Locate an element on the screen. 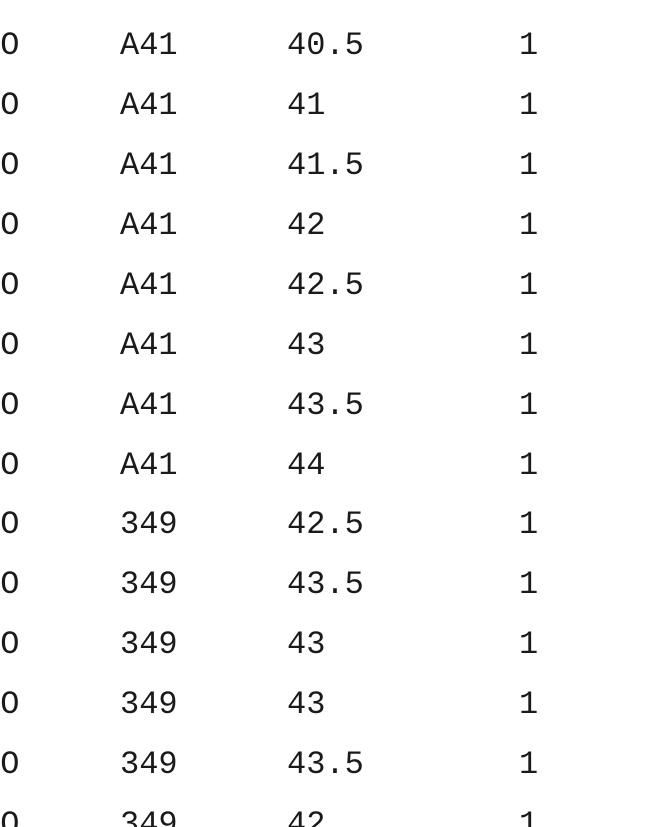 The height and width of the screenshot is (827, 658). table-row: MO A41 42 1 is located at coordinates (329, 226).